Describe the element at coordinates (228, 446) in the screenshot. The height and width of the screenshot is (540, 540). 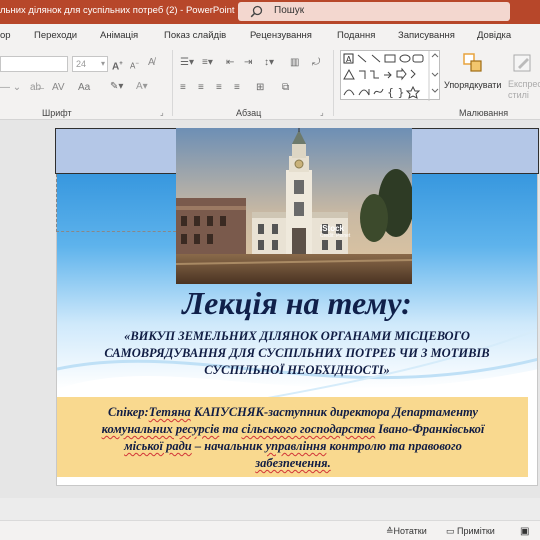
I see `speaker-role-part: – начальник` at that location.